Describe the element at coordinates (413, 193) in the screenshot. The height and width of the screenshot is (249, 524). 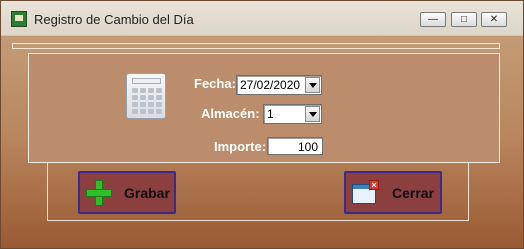
I see `cerrar-label: Cerrar` at that location.